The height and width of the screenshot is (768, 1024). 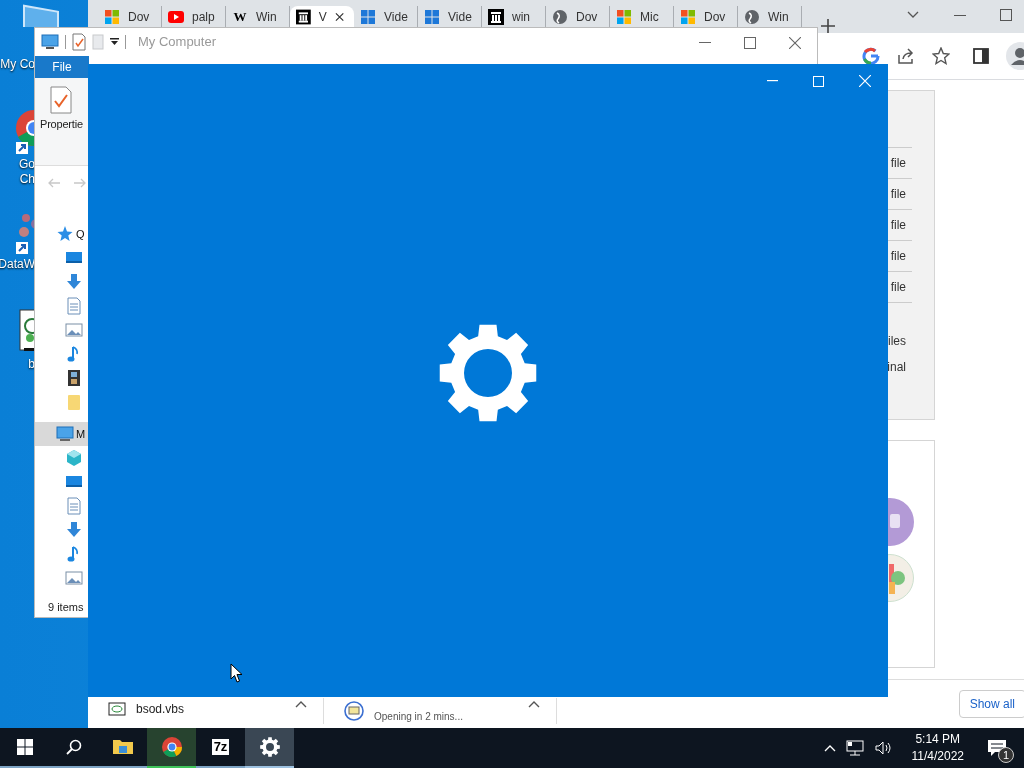 I want to click on folder-icon, so click(x=74, y=402).